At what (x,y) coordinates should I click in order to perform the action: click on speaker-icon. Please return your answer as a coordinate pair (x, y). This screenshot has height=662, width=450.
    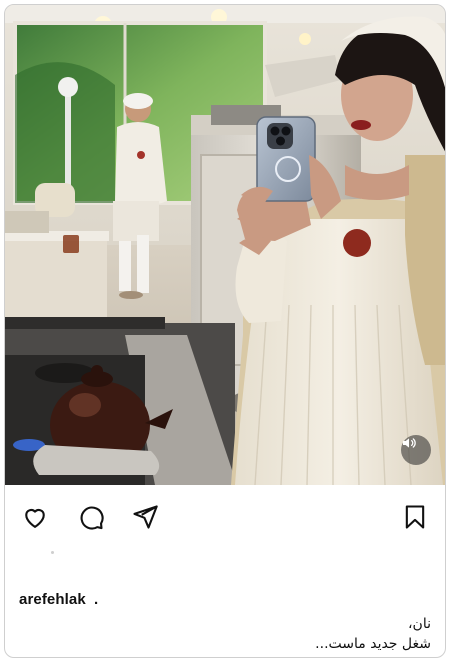
    Looking at the image, I should click on (409, 443).